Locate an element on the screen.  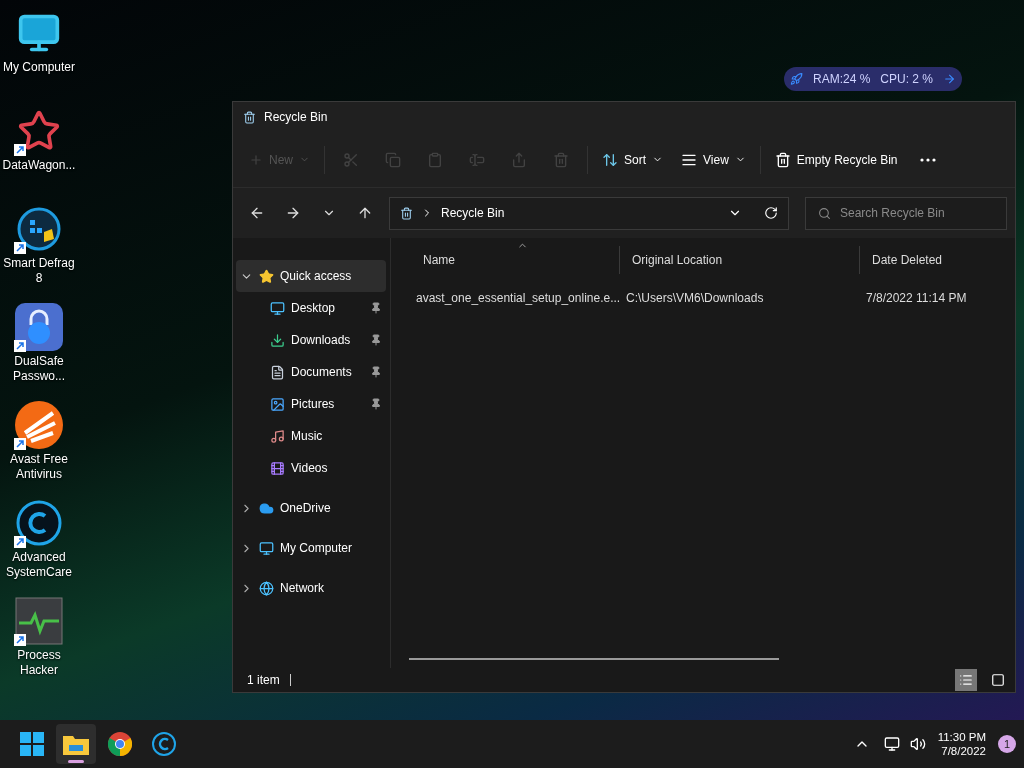
square-icon is located at coordinates (998, 680).